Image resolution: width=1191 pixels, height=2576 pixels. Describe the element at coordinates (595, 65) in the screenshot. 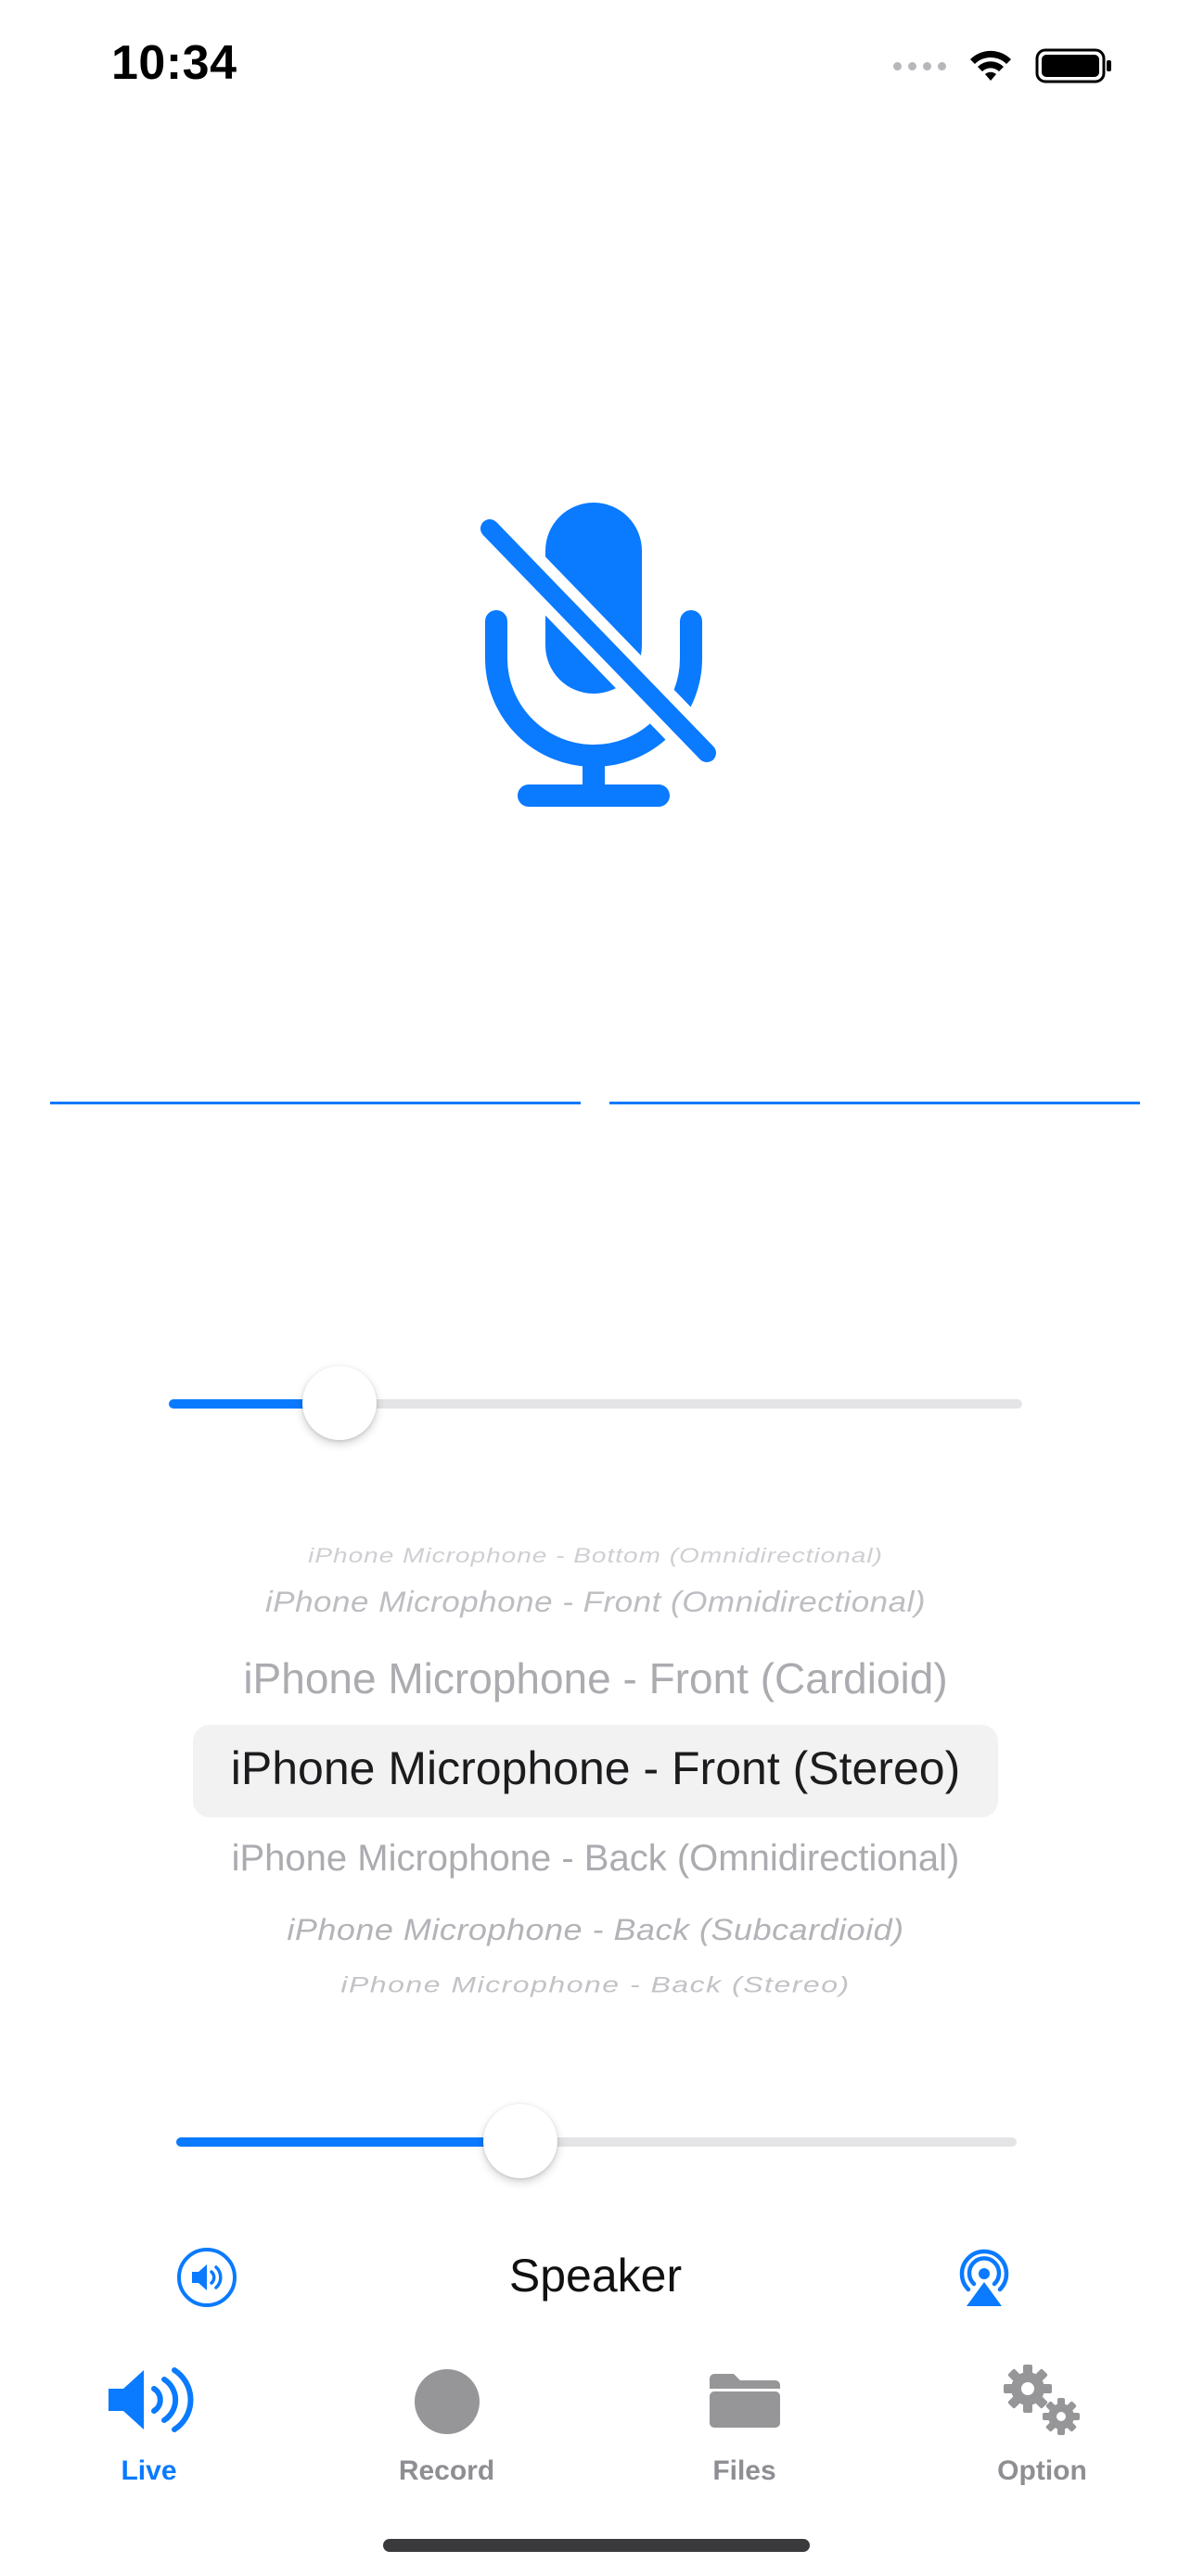

I see `status-bar: 10:34` at that location.